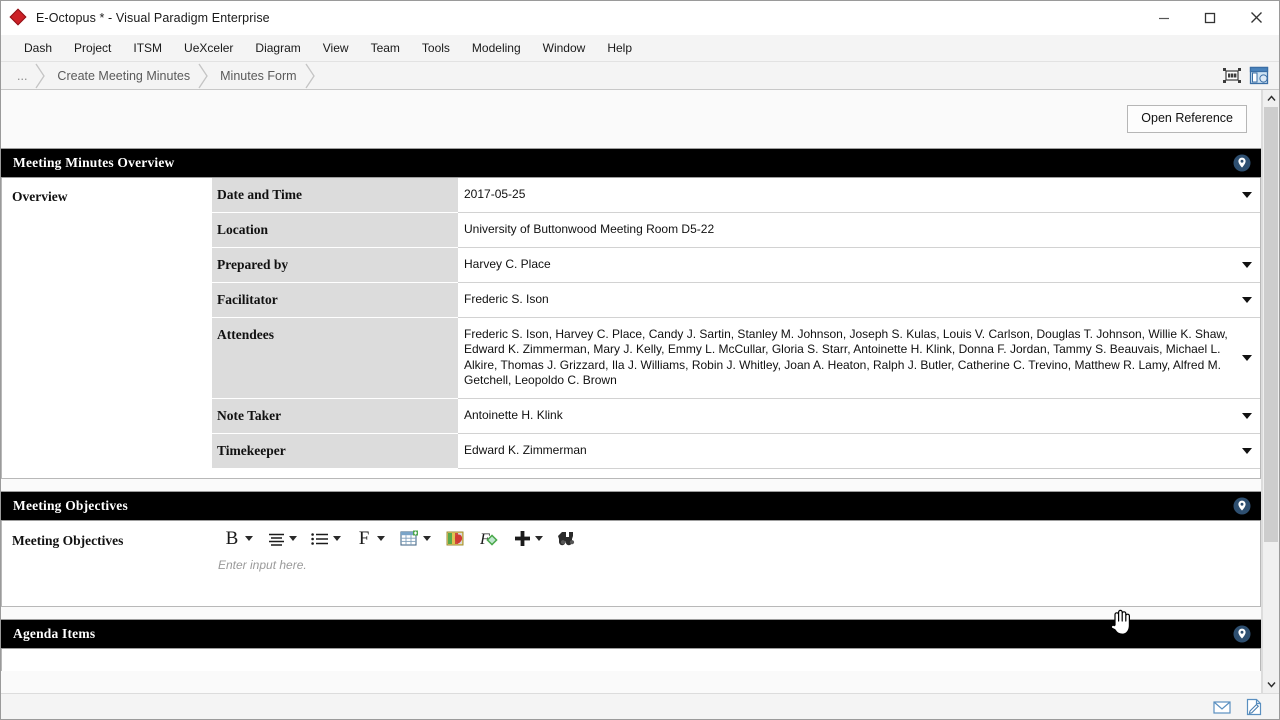 This screenshot has width=1280, height=720. What do you see at coordinates (364, 539) in the screenshot?
I see `font-icon: F` at bounding box center [364, 539].